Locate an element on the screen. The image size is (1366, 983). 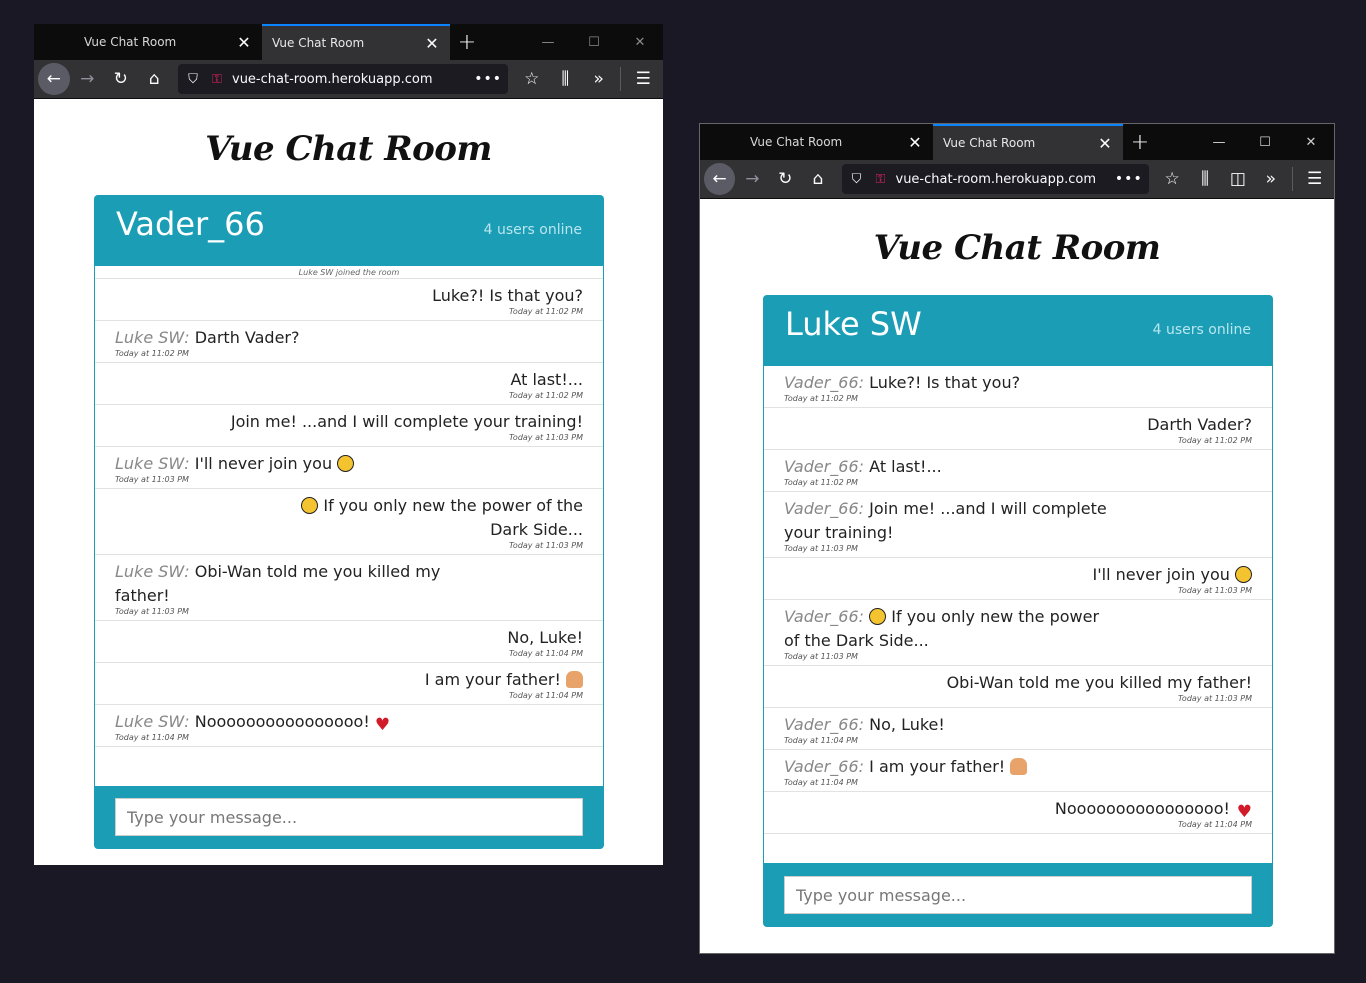
chat-header: Luke SW 4 users online is located at coordinates (1018, 330).